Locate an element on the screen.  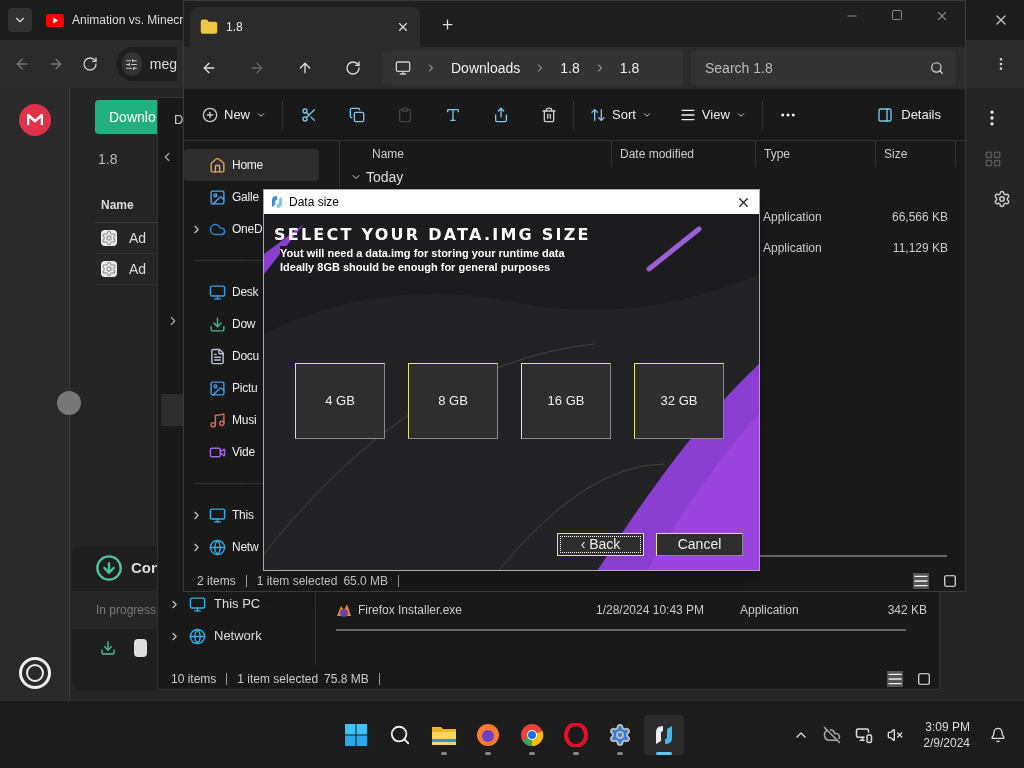
search-input: Search 1.8 is located at coordinates (817, 68).